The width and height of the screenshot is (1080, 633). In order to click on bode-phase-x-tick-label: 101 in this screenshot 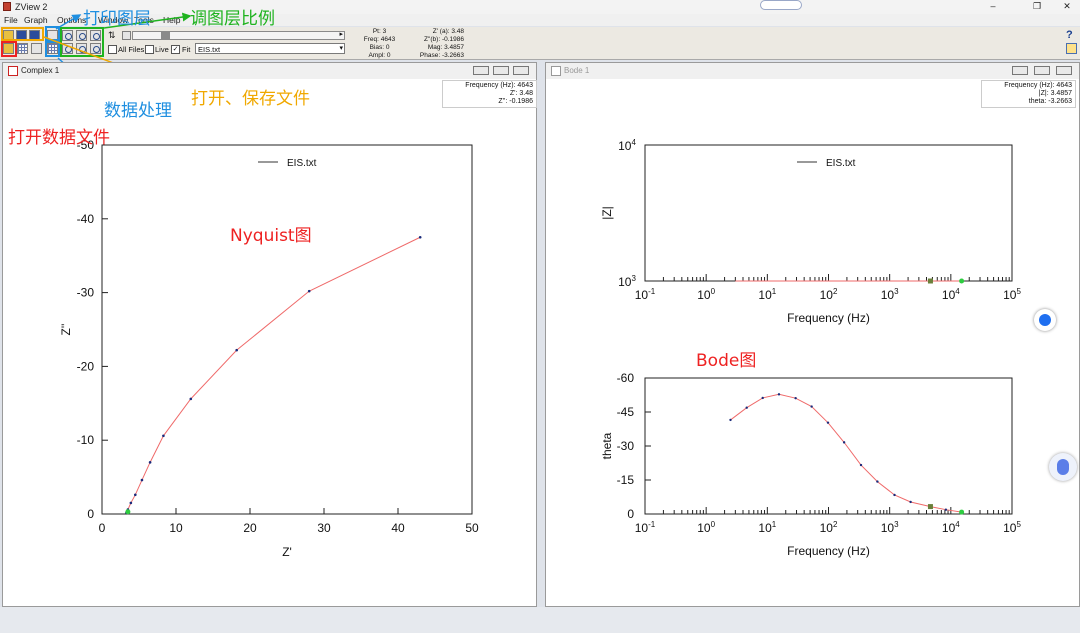, I will do `click(767, 527)`.